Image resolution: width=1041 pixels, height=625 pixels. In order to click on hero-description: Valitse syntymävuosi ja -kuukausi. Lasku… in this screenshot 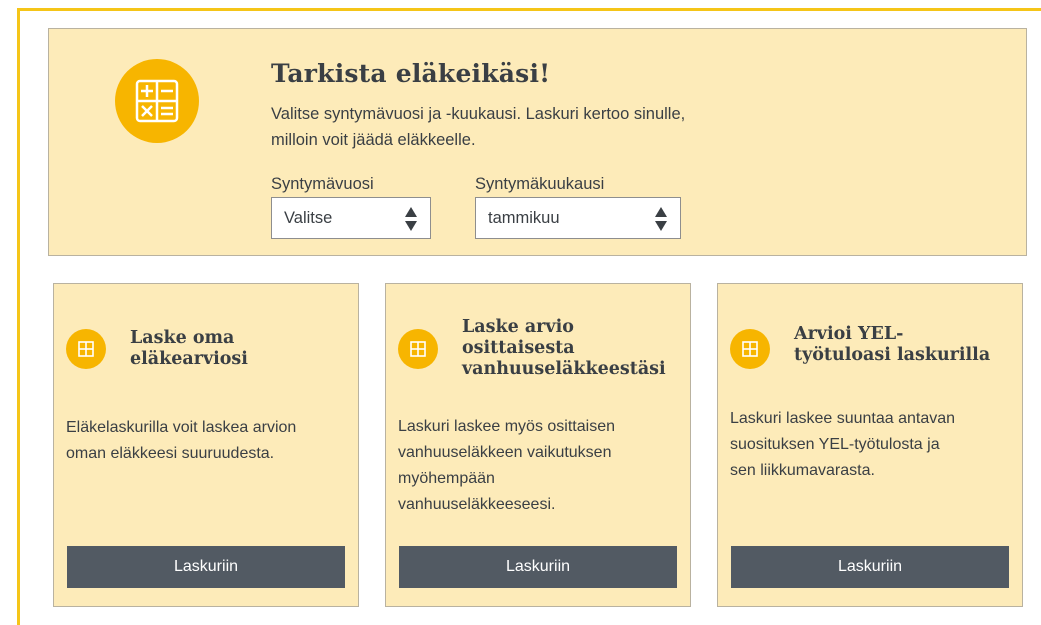, I will do `click(478, 127)`.